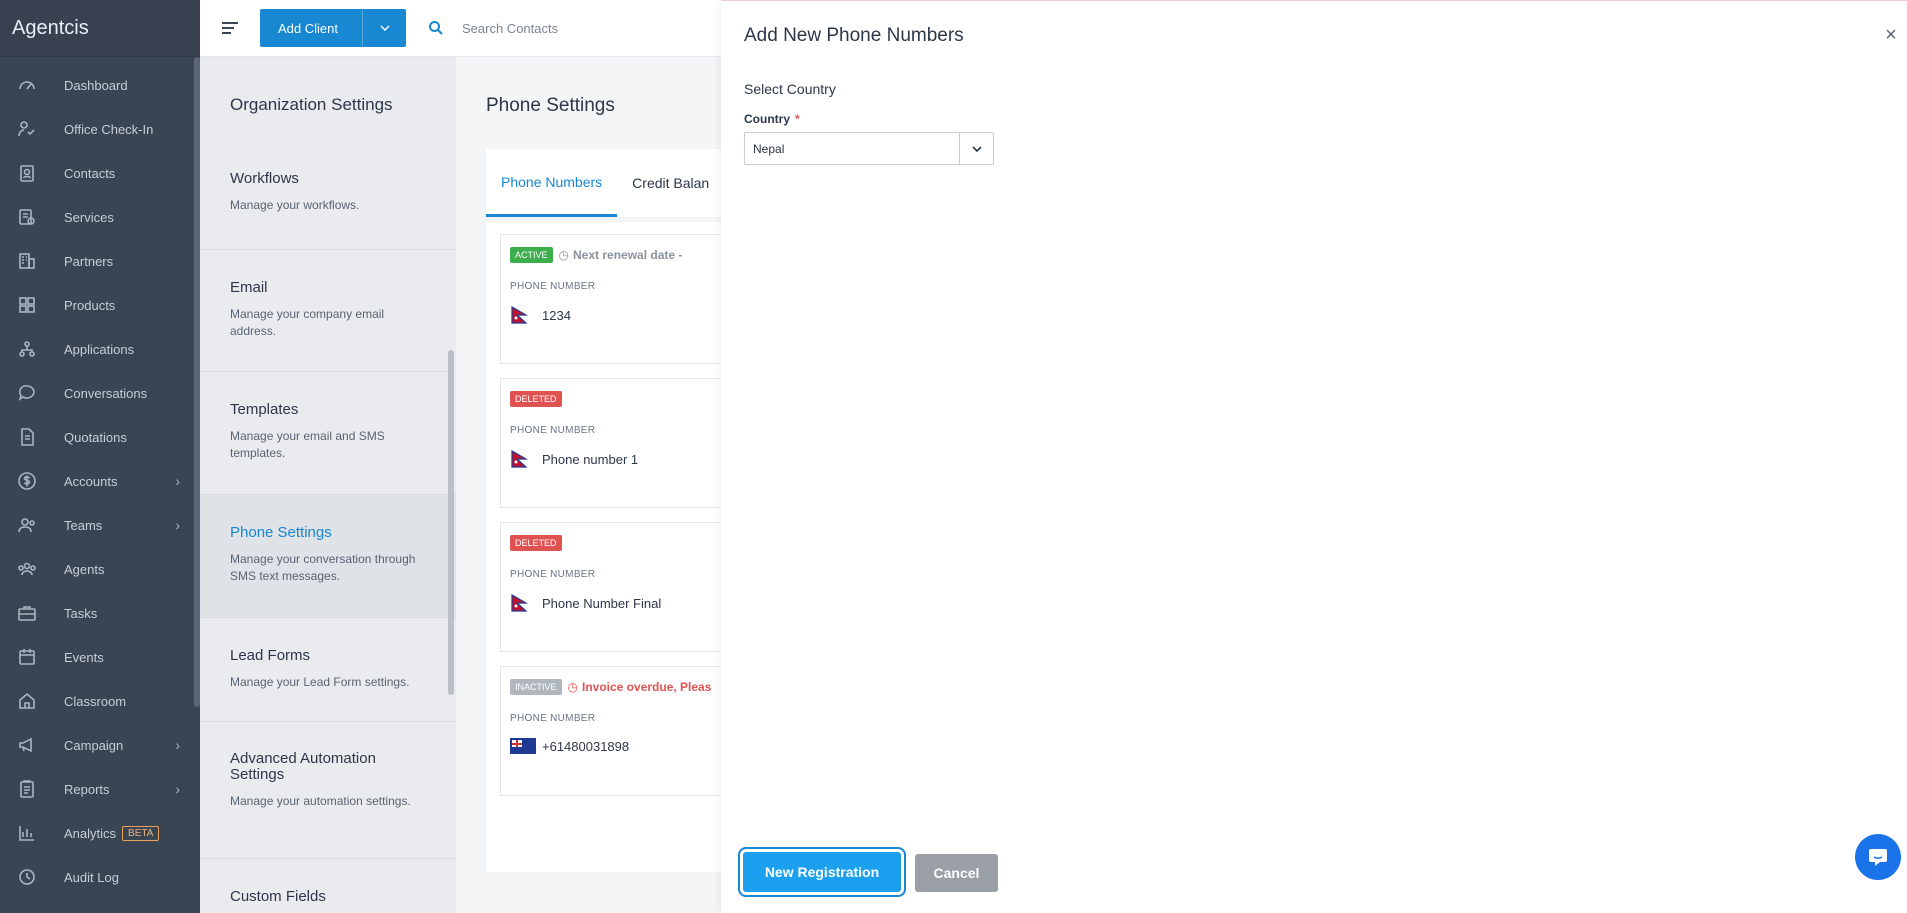  I want to click on search-icon, so click(436, 28).